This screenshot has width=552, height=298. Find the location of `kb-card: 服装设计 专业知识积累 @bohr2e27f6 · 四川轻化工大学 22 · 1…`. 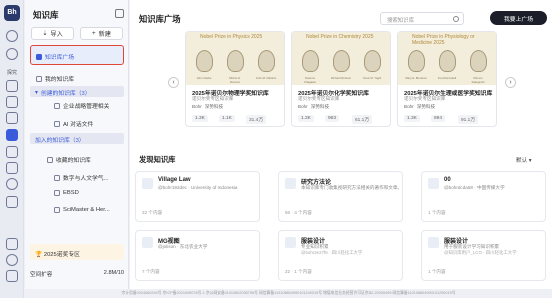

kb-card: 服装设计 专业知识积累 @bohr2e27f6 · 四川轻化工大学 22 · 1… is located at coordinates (340, 255).